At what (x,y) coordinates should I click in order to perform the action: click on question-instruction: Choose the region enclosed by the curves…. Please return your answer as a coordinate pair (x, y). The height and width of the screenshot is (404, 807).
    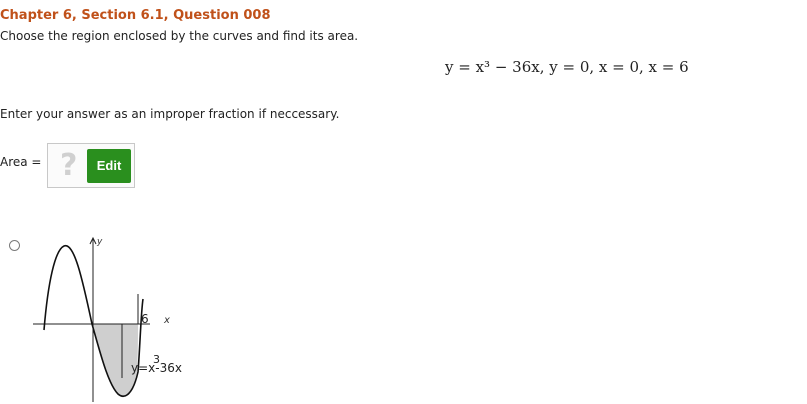
    Looking at the image, I should click on (179, 36).